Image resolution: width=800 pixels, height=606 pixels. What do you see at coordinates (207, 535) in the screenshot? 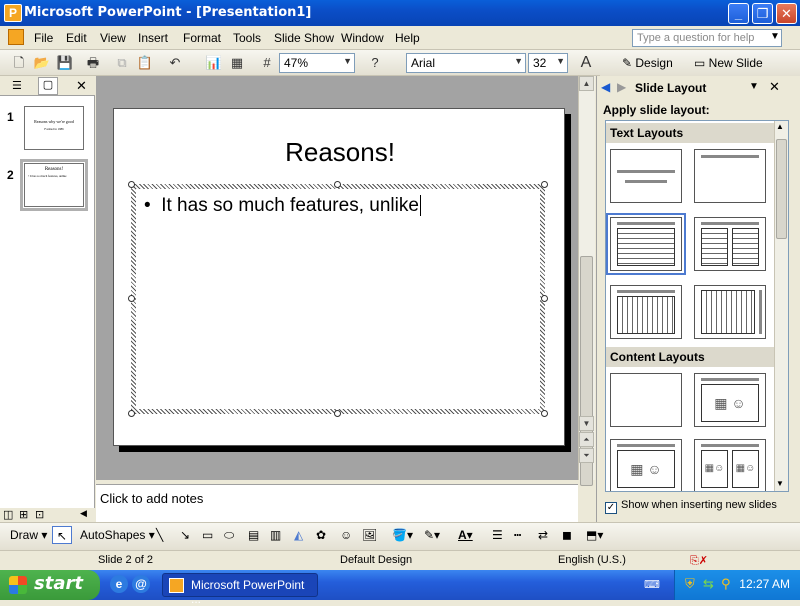
I see `rectangle-icon: ▭` at bounding box center [207, 535].